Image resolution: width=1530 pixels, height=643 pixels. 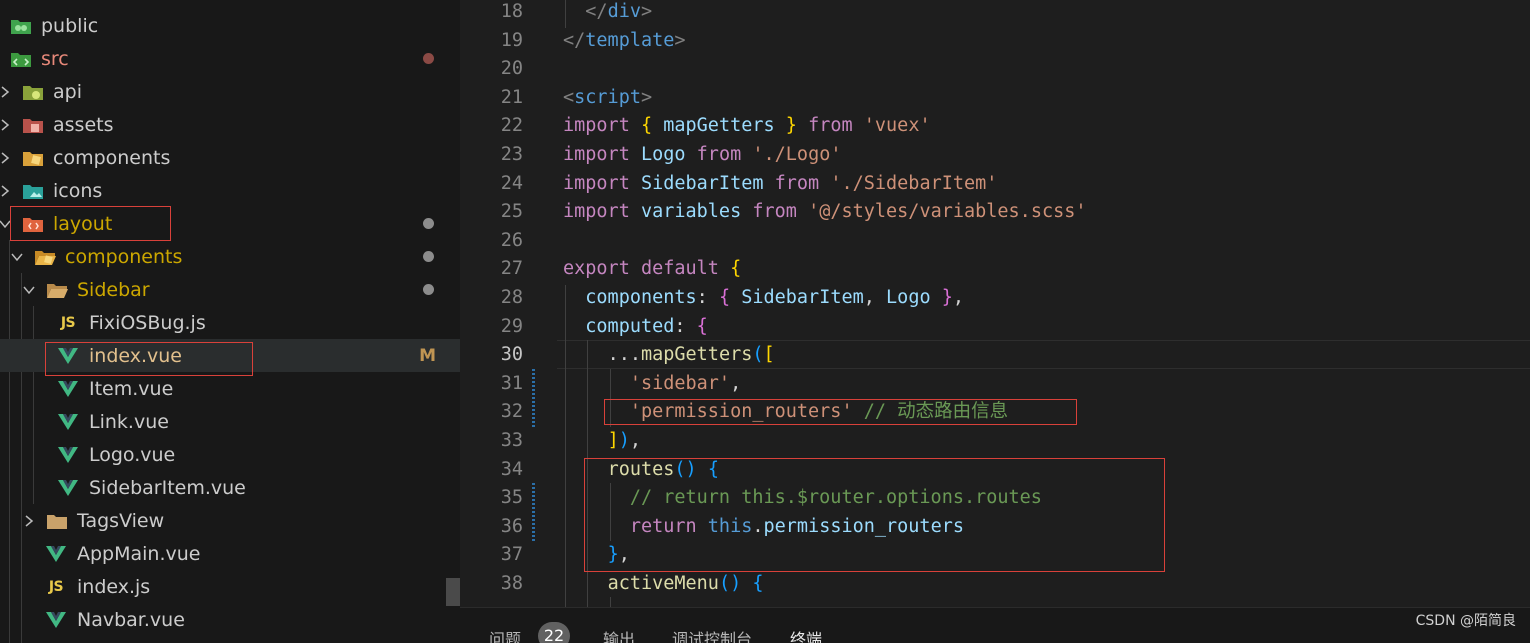 What do you see at coordinates (995, 41) in the screenshot?
I see `code-line: 19 </template>` at bounding box center [995, 41].